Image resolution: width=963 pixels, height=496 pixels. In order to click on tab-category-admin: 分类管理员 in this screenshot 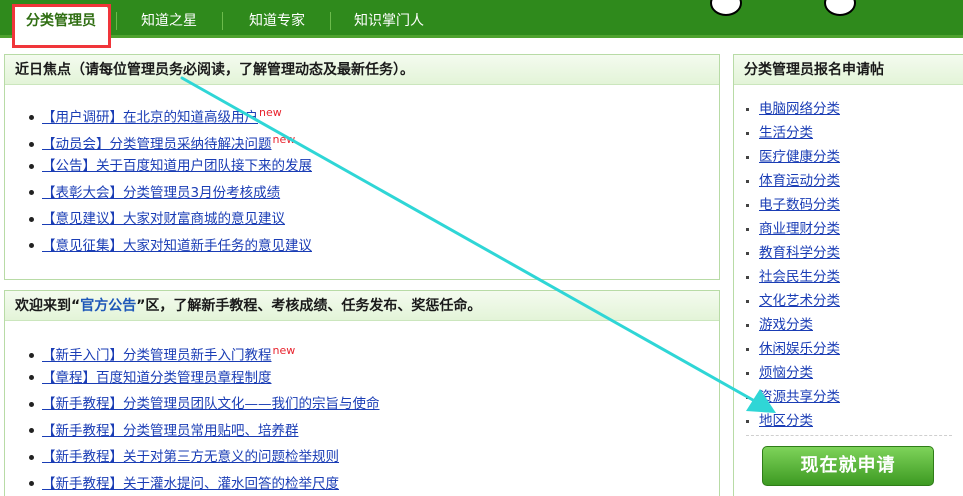, I will do `click(61, 22)`.